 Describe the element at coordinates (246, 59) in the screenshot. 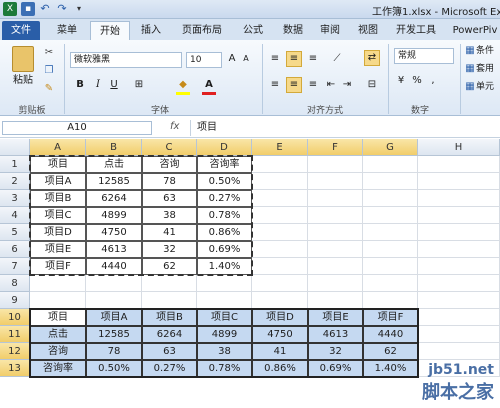

I see `shrink-font-icon: A` at that location.